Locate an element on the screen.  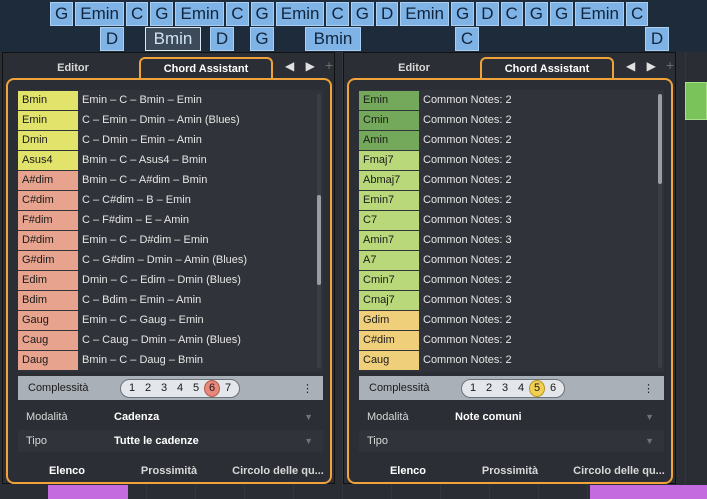
list-item: Cmin7 Common Notes: 2 is located at coordinates (511, 280).